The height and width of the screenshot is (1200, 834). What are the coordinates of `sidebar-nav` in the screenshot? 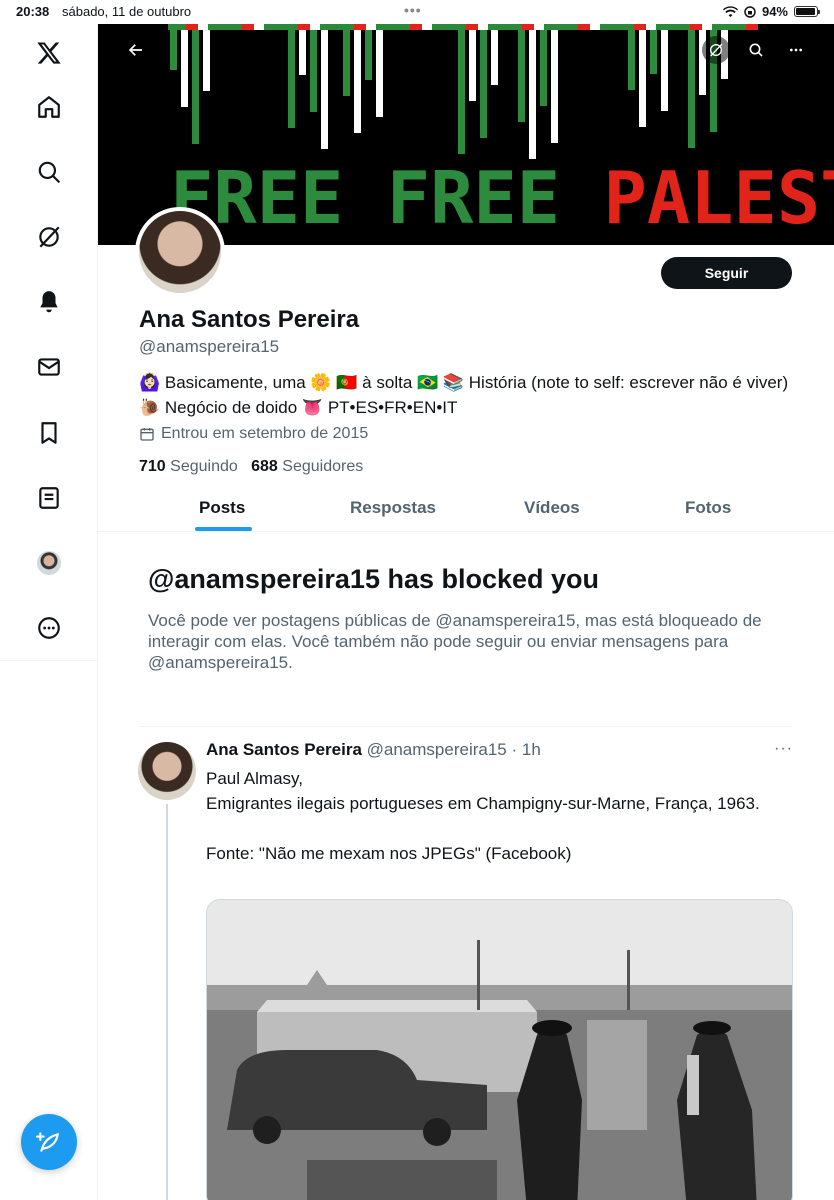 It's located at (49, 612).